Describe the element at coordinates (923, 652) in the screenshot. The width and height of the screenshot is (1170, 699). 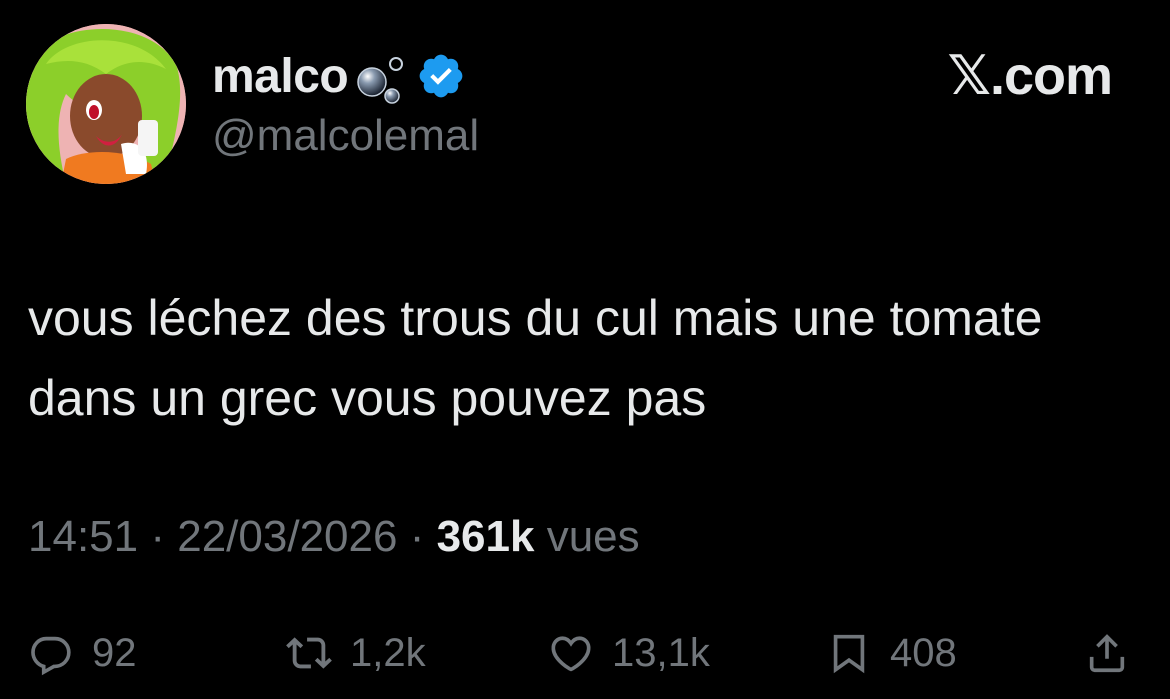
I see `bookmark-count: 408` at that location.